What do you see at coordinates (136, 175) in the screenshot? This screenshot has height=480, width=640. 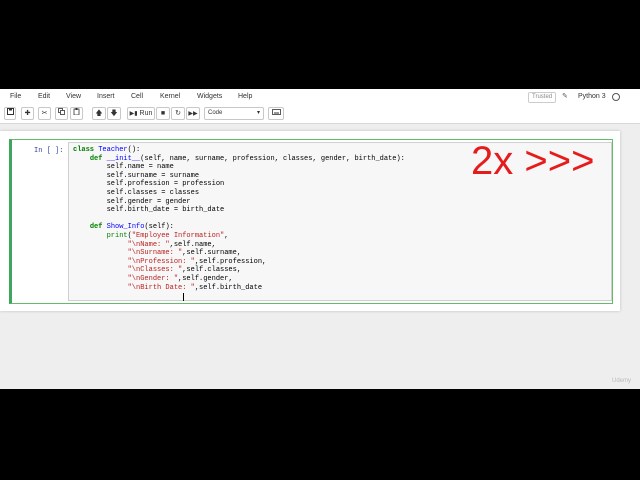 I see `code-line: self.surname = surname` at bounding box center [136, 175].